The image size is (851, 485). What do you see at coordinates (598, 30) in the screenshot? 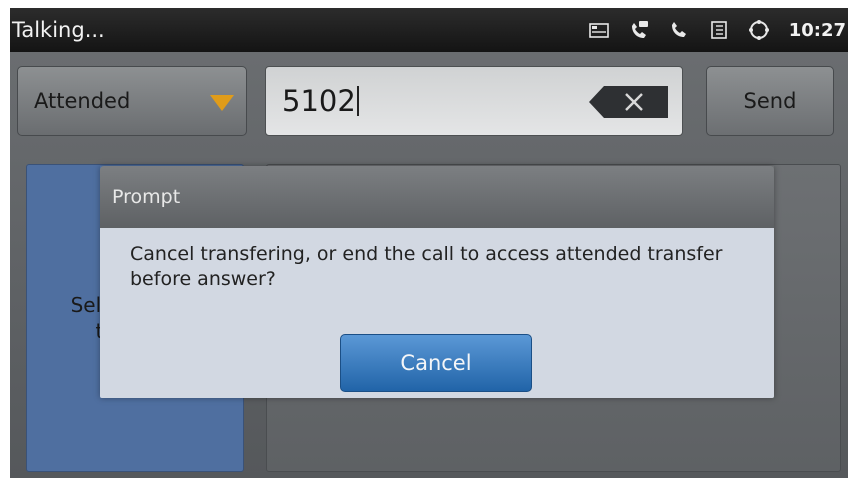
I see `voicemail-icon` at bounding box center [598, 30].